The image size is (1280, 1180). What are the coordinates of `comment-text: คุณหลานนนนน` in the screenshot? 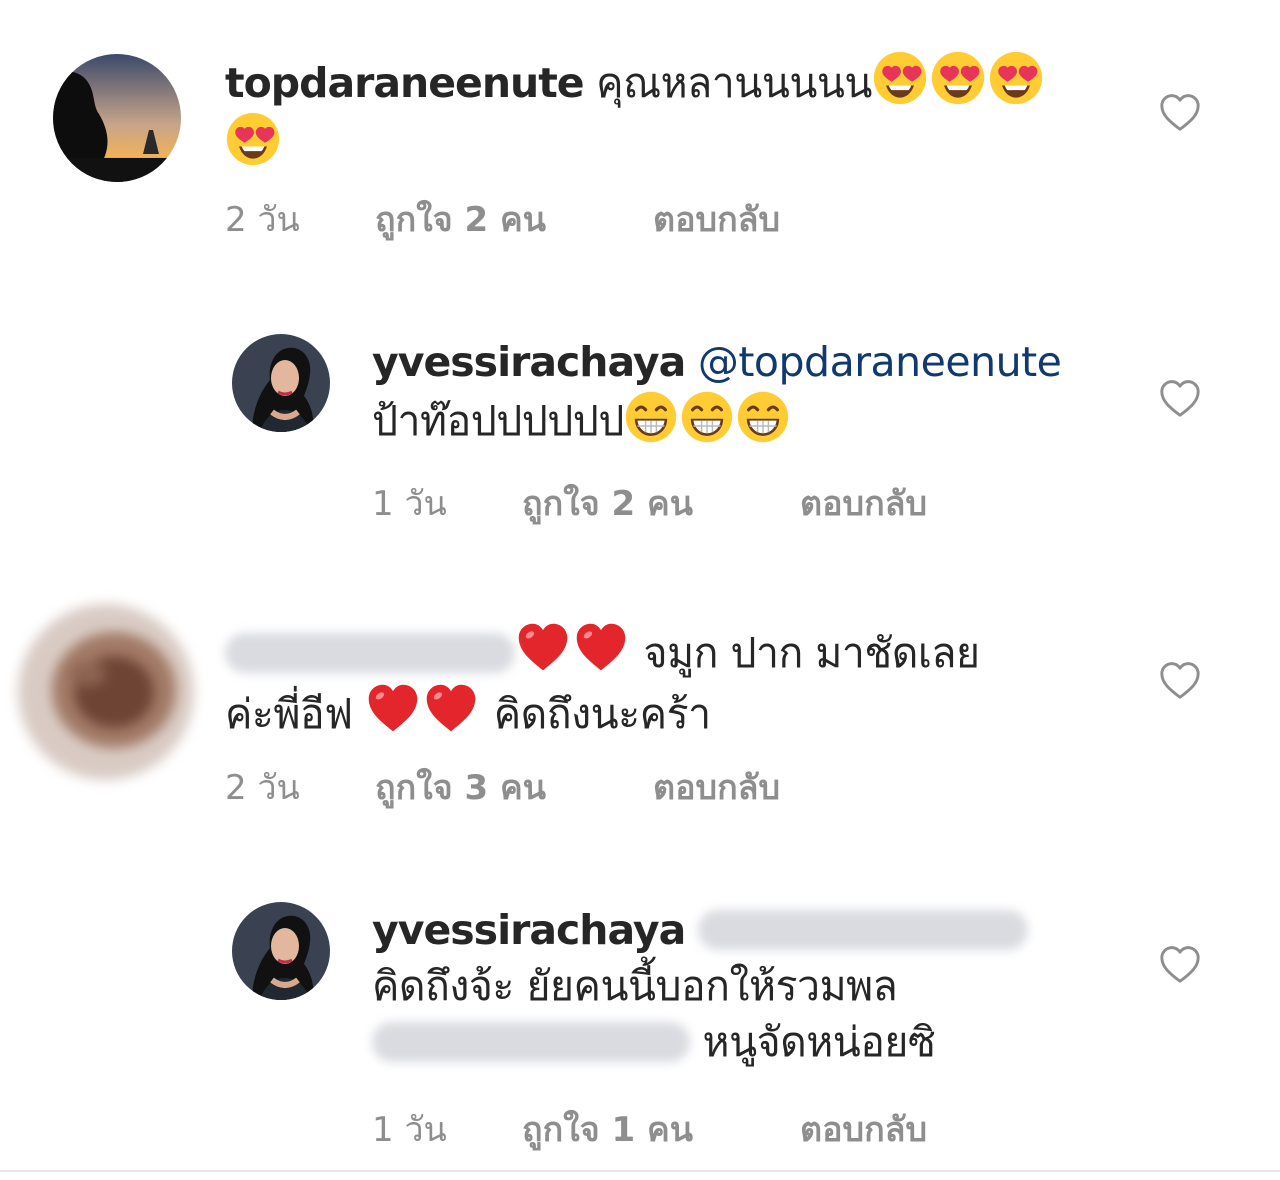 It's located at (734, 83).